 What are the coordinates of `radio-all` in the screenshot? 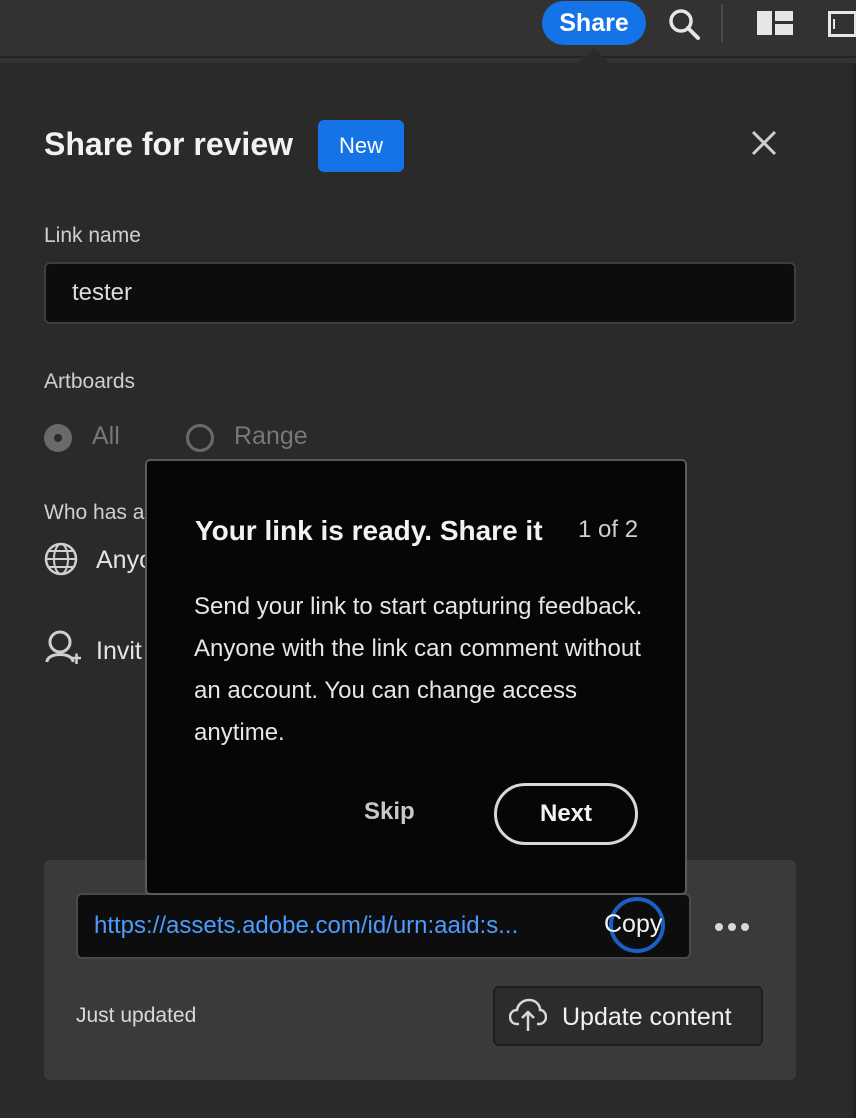 It's located at (58, 438).